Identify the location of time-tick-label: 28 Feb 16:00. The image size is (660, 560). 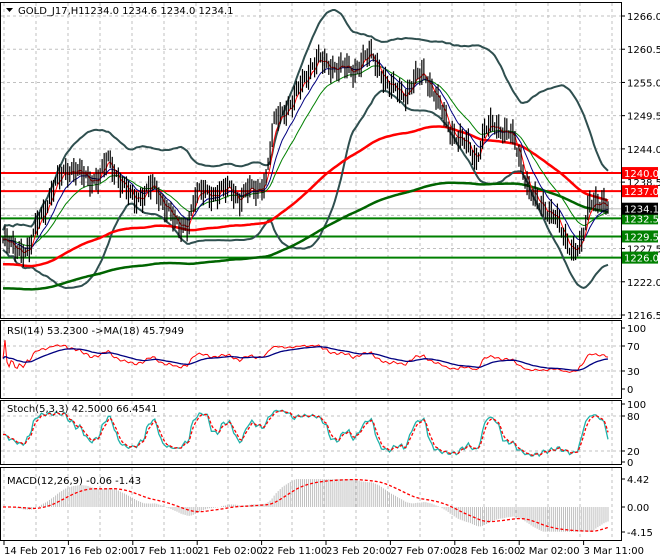
(488, 551).